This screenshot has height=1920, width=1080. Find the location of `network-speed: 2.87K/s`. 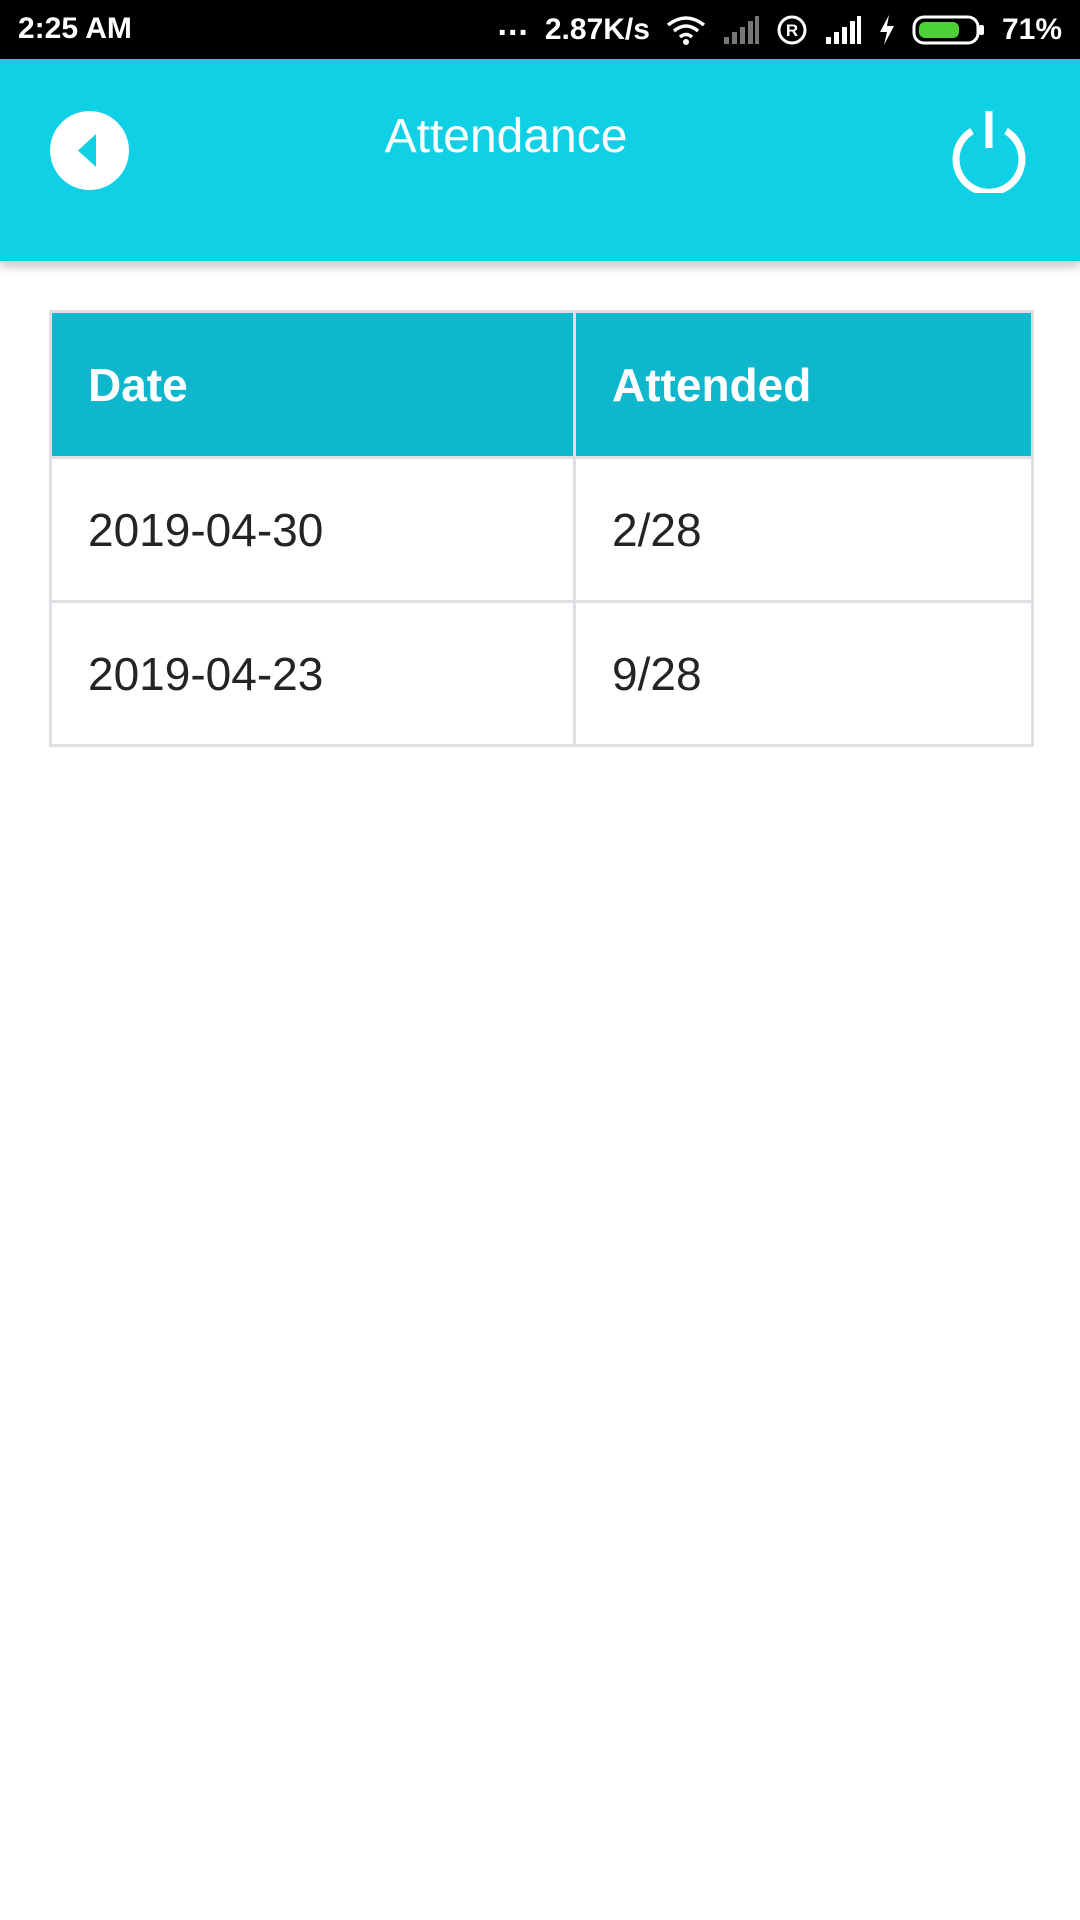

network-speed: 2.87K/s is located at coordinates (597, 29).